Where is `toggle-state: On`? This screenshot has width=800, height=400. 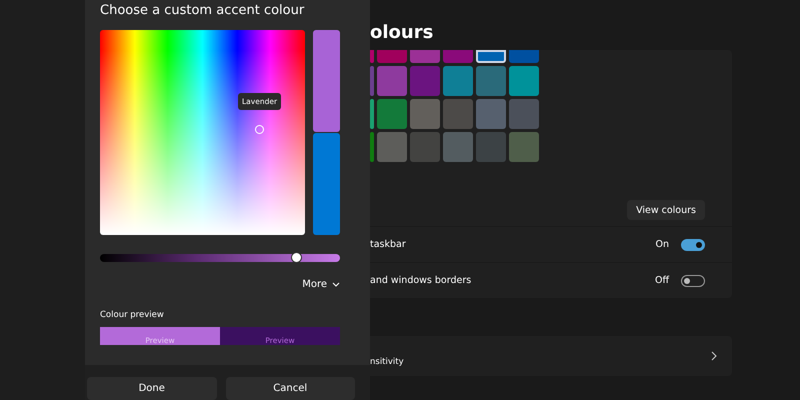 toggle-state: On is located at coordinates (662, 244).